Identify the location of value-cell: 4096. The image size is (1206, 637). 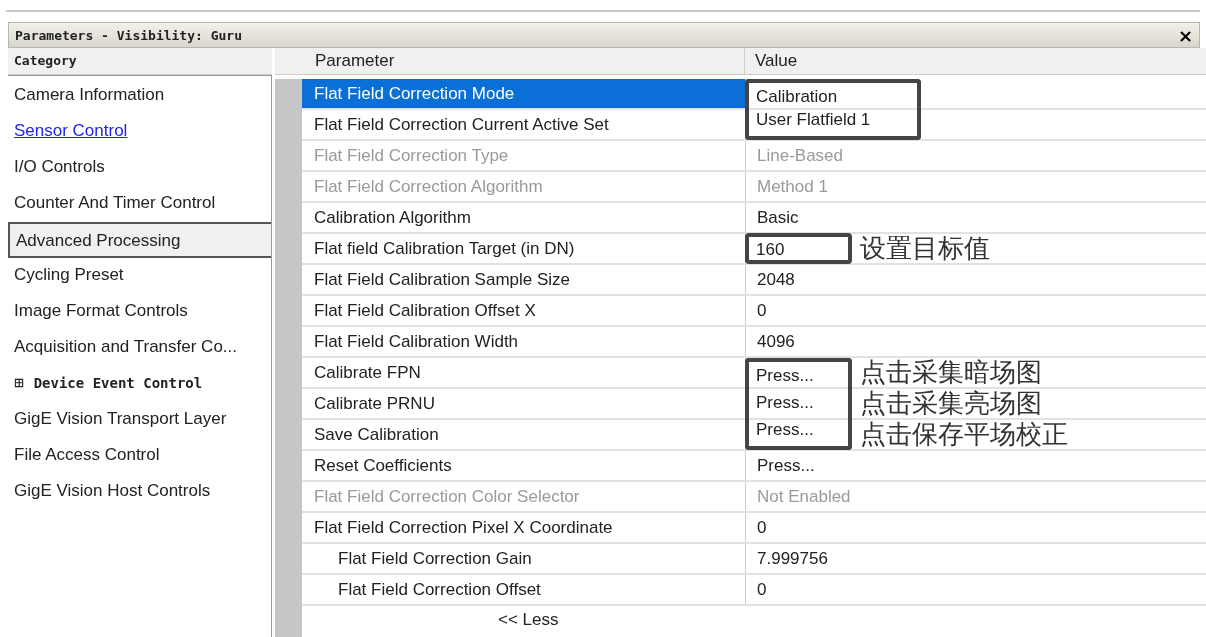
(770, 341).